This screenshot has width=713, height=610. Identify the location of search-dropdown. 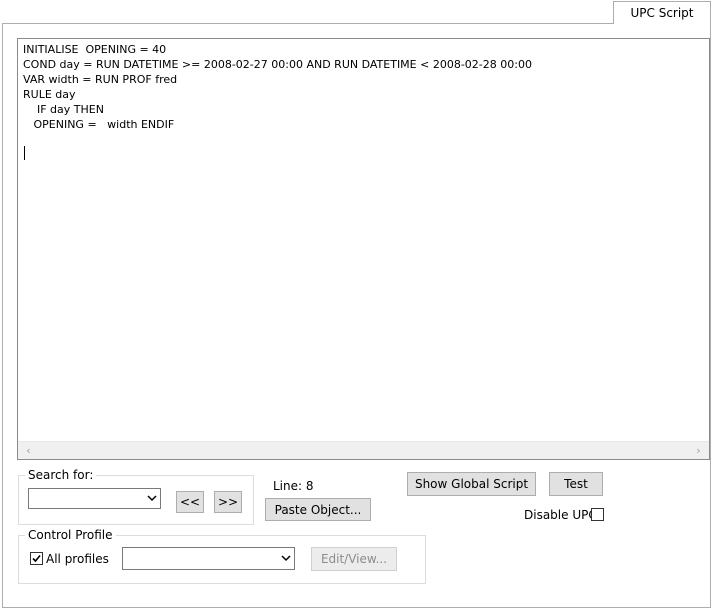
(94, 498).